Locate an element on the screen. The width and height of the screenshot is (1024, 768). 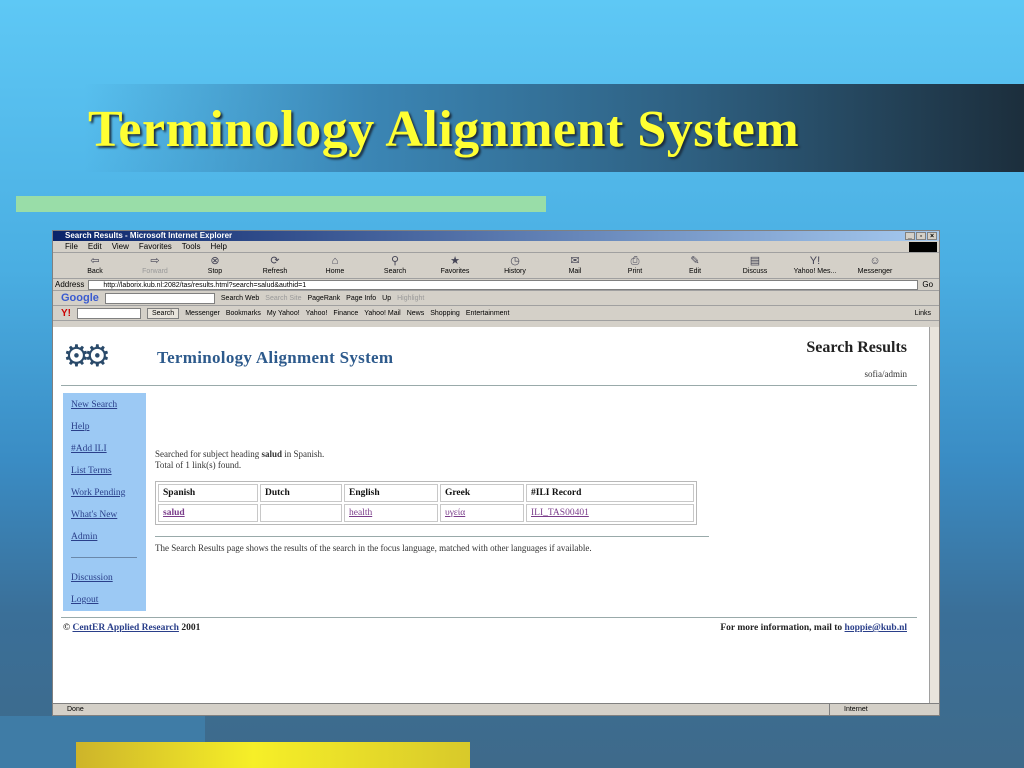
minimize-icon: _ is located at coordinates (910, 236).